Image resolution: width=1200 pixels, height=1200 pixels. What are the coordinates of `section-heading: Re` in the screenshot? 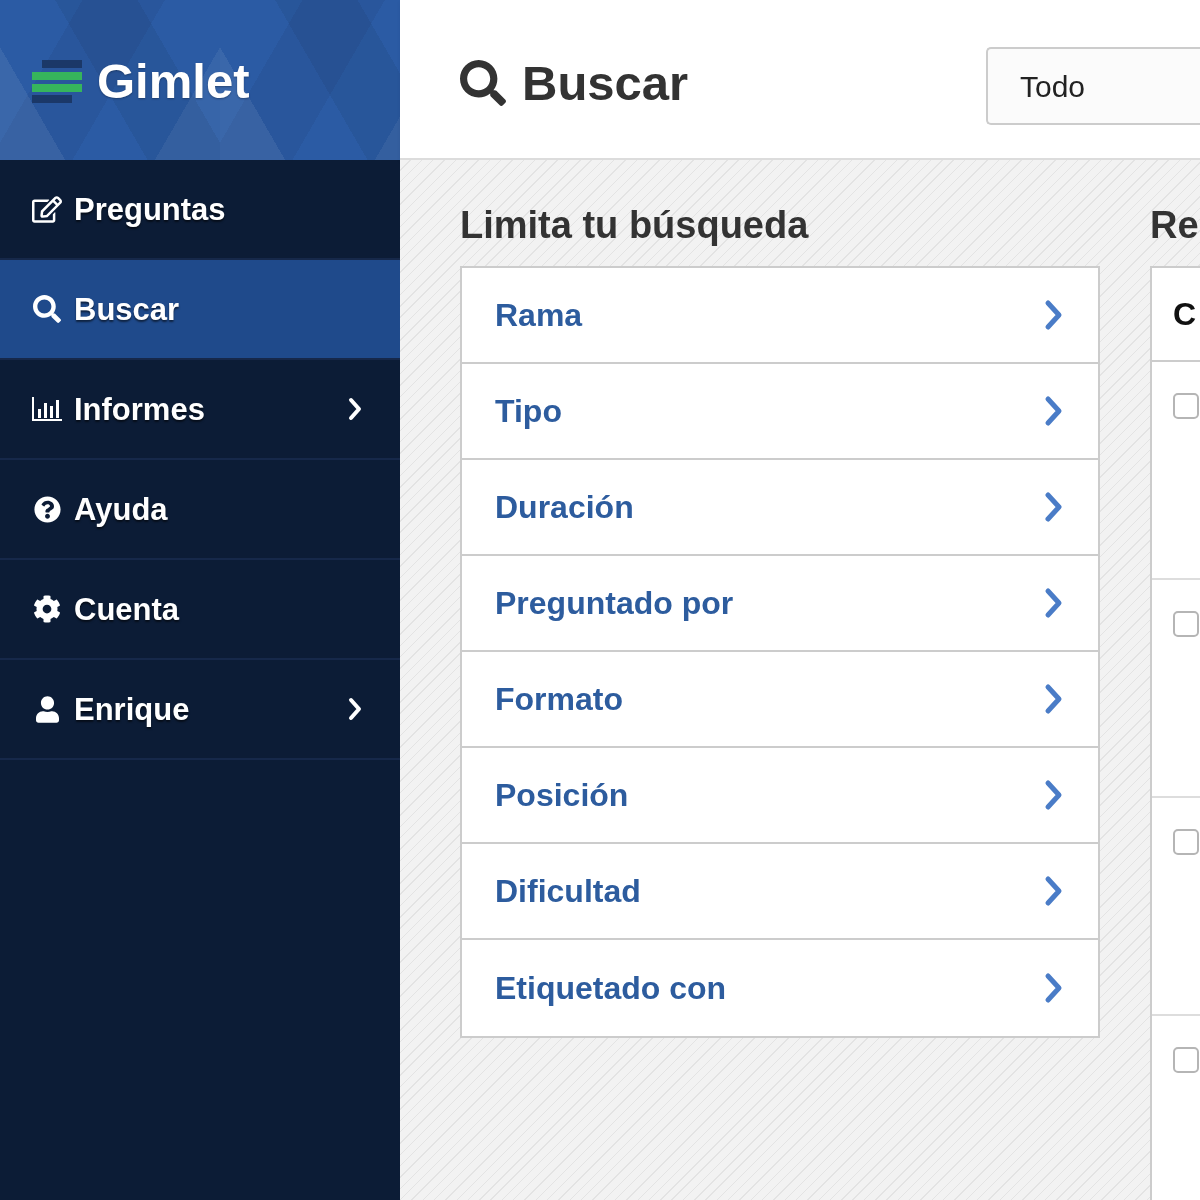 It's located at (1175, 225).